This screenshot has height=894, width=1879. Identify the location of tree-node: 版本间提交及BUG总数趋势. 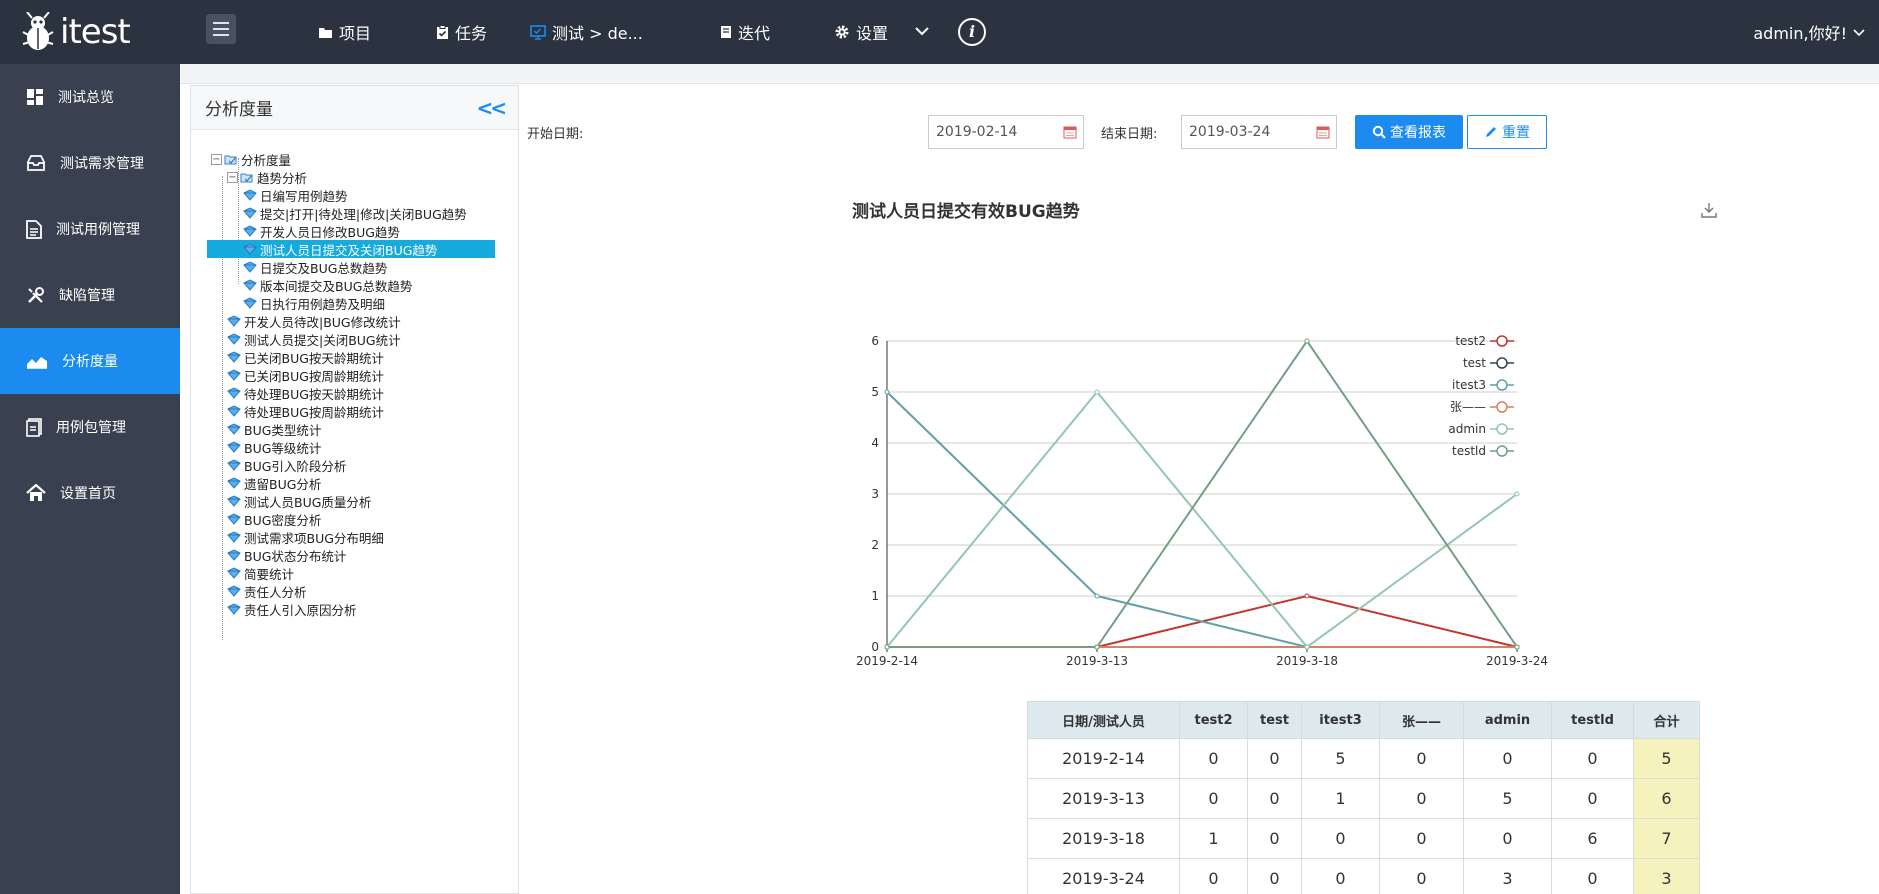
(354, 285).